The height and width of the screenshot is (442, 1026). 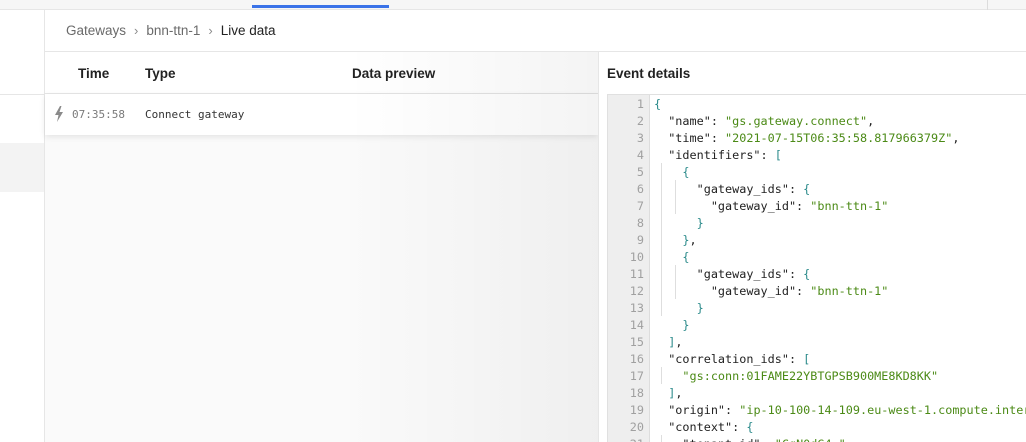 I want to click on code-line: 10 {, so click(x=817, y=257).